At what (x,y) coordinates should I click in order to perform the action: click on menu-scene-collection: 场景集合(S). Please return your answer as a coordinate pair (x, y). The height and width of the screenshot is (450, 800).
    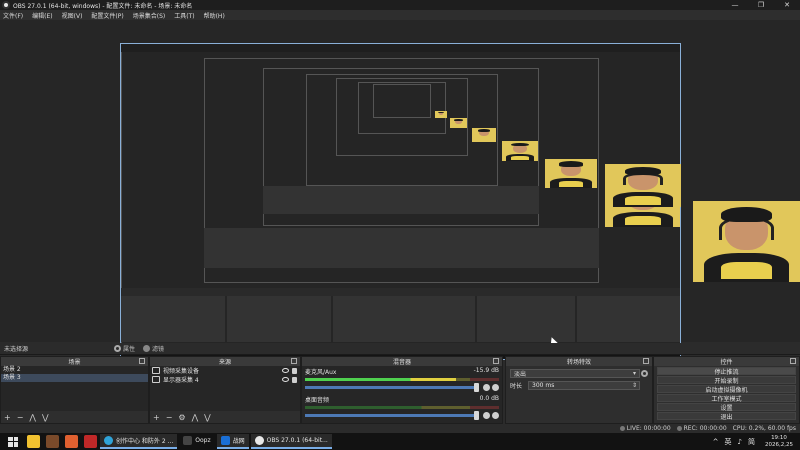
    Looking at the image, I should click on (149, 15).